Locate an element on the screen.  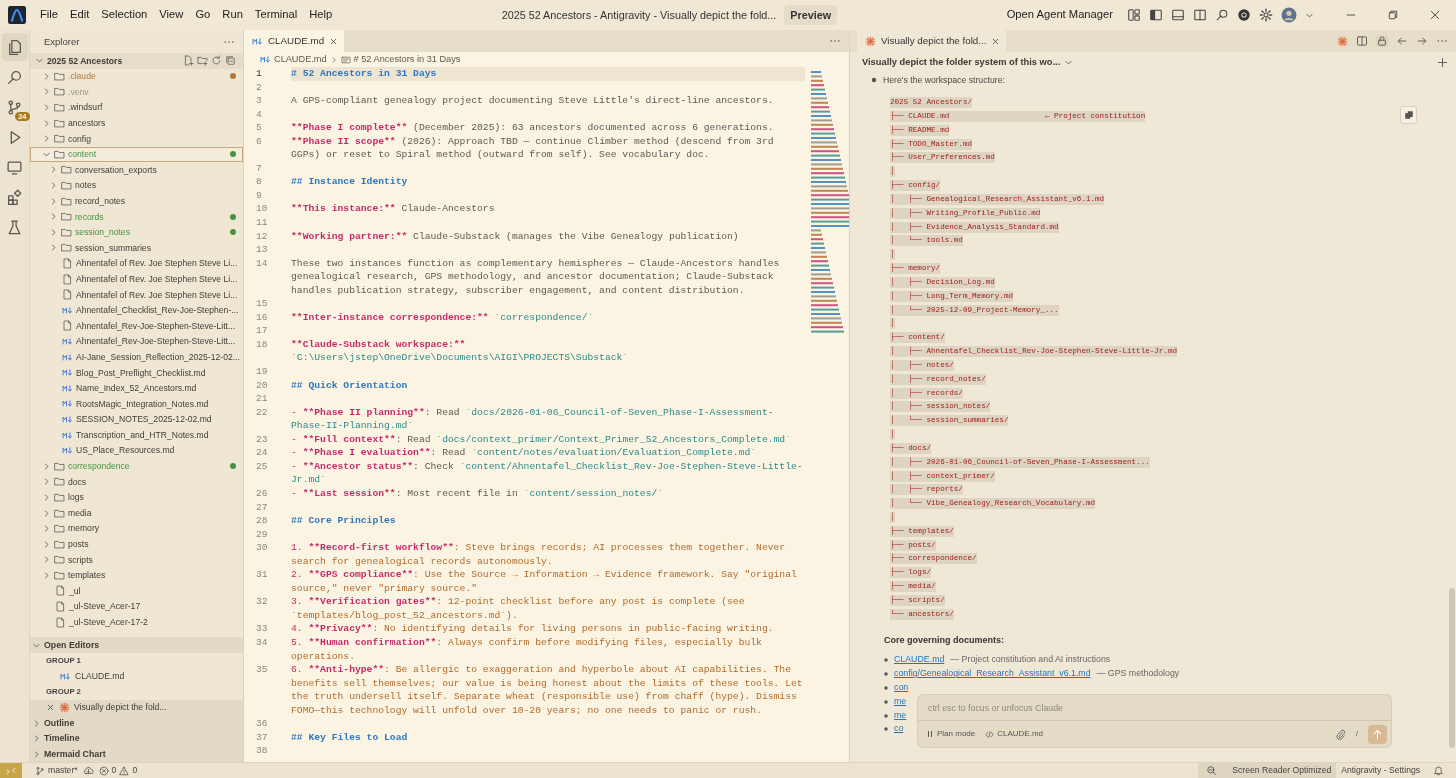
split-editor-icon is located at coordinates (1362, 41).